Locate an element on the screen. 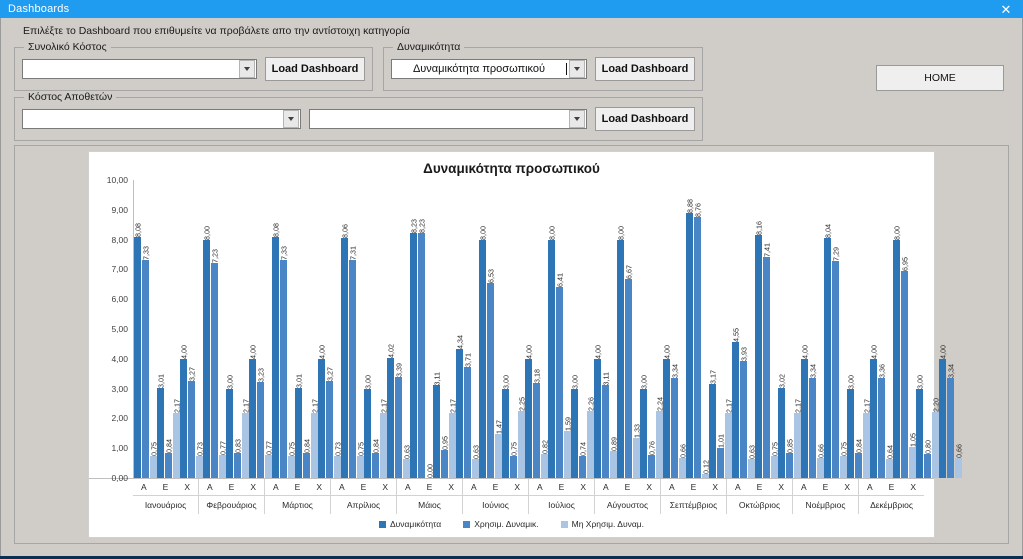  bar: 4,34 is located at coordinates (459, 329).